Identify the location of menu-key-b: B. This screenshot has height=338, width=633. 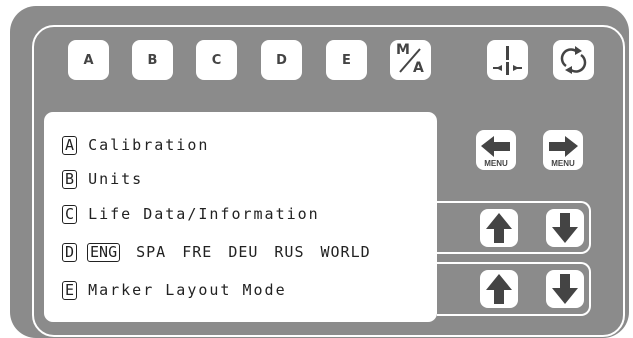
(70, 179).